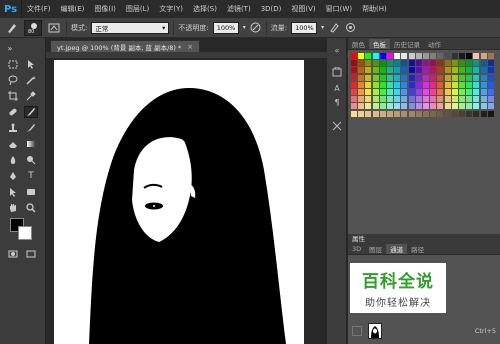 The width and height of the screenshot is (500, 344). I want to click on mode-select: 正常 ▾, so click(130, 27).